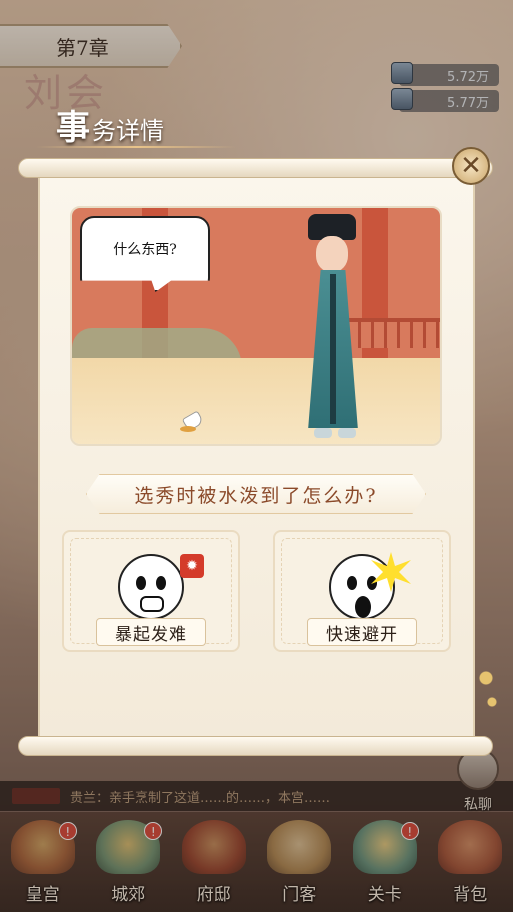 The height and width of the screenshot is (912, 513). I want to click on courtyard-ground, so click(256, 401).